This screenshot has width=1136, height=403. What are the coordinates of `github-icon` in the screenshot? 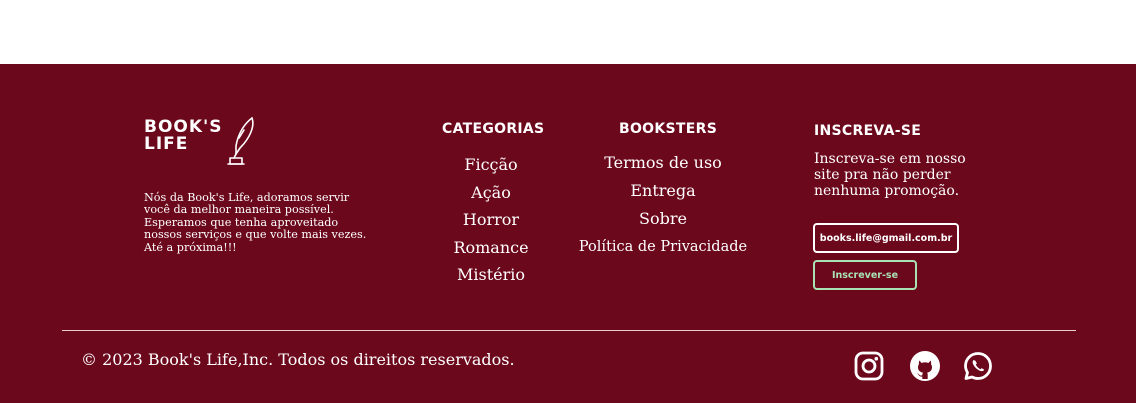 It's located at (925, 366).